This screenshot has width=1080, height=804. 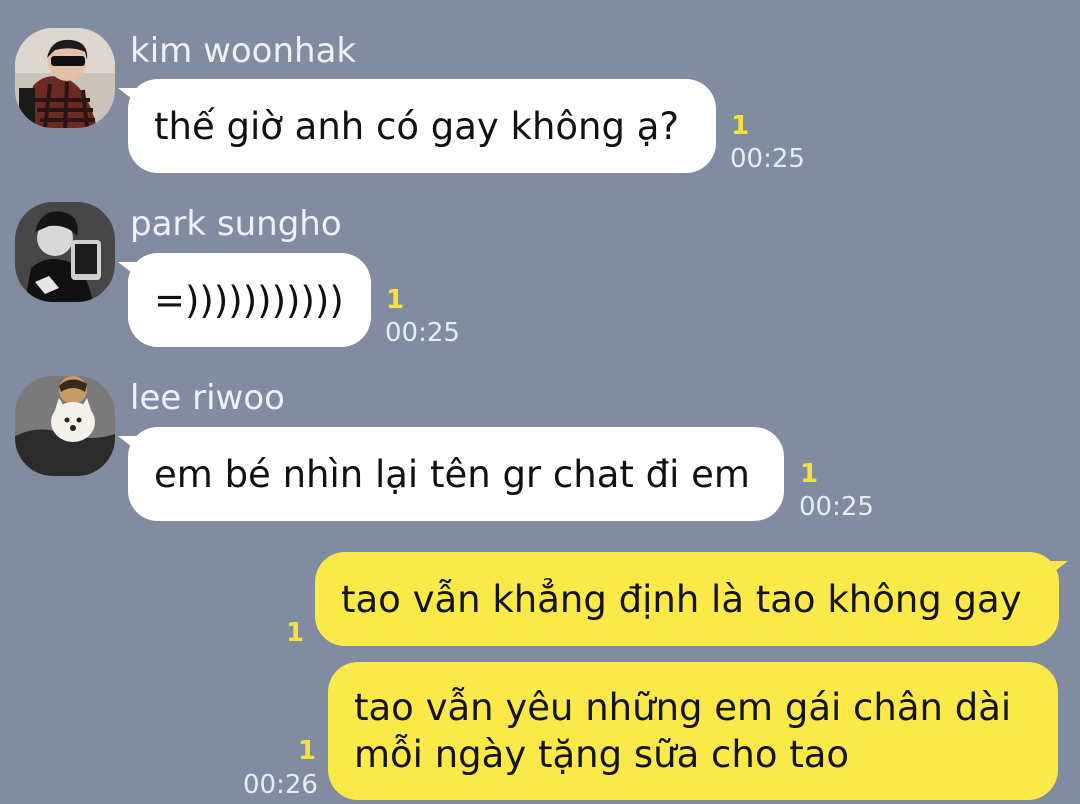 I want to click on message-bubble: em bé nhìn lại tên gr chat đi em, so click(x=456, y=474).